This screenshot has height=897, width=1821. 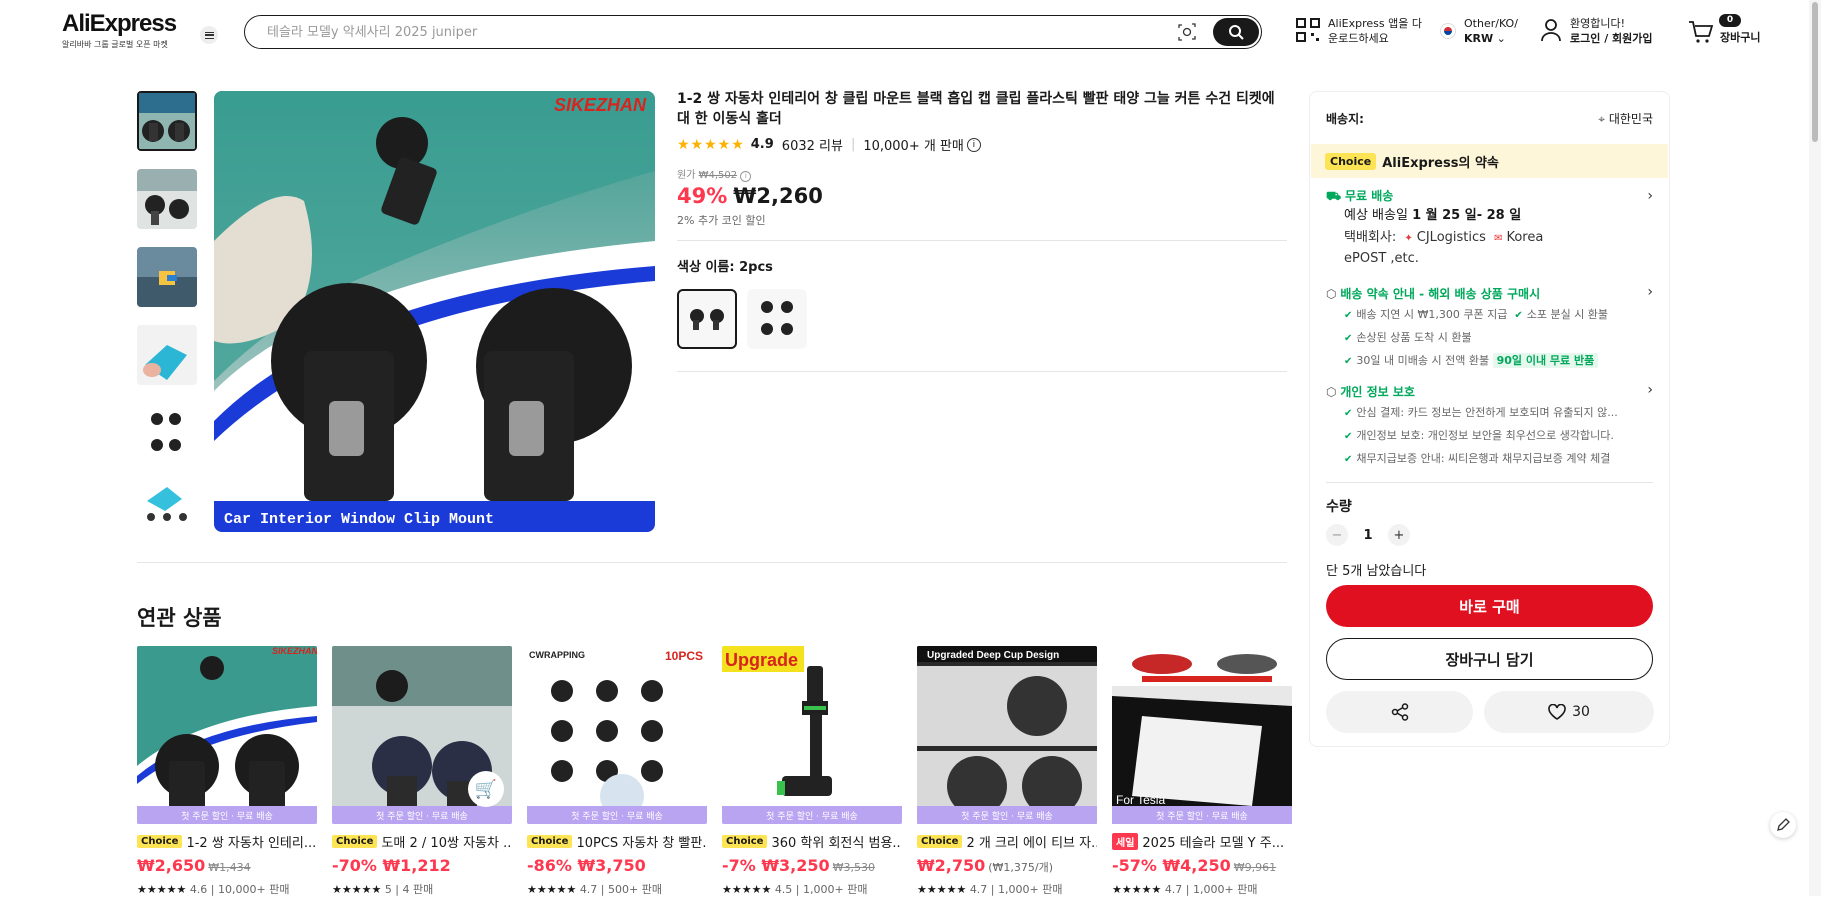 I want to click on search-input, so click(x=717, y=32).